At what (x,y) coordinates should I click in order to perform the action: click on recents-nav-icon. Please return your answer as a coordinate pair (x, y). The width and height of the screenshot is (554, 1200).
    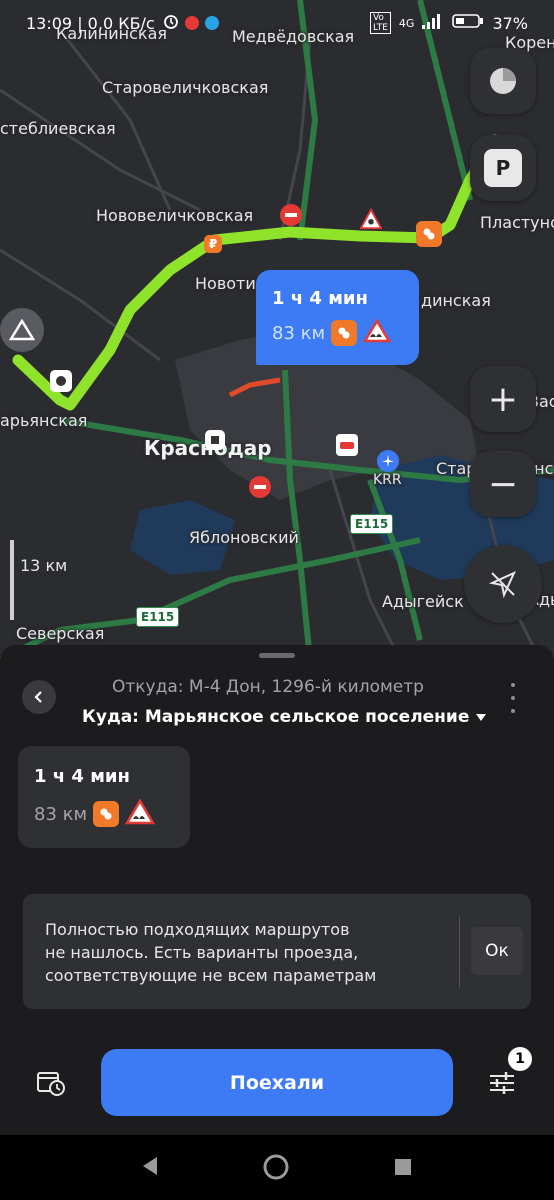
    Looking at the image, I should click on (403, 1169).